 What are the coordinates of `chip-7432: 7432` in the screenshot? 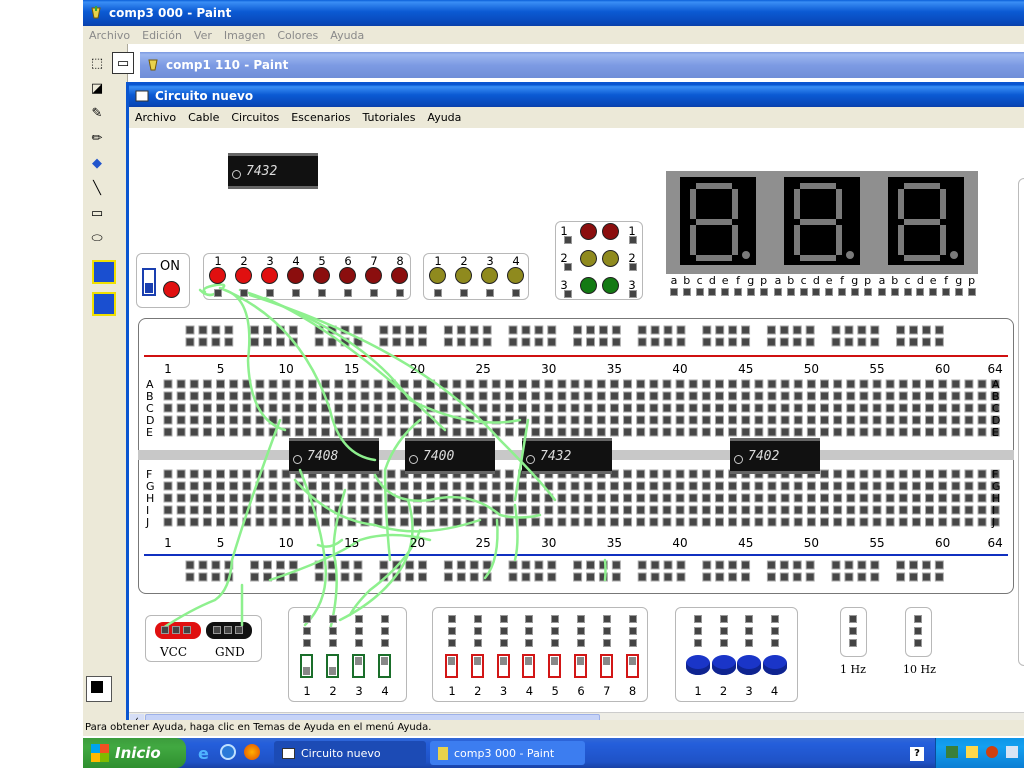 It's located at (567, 456).